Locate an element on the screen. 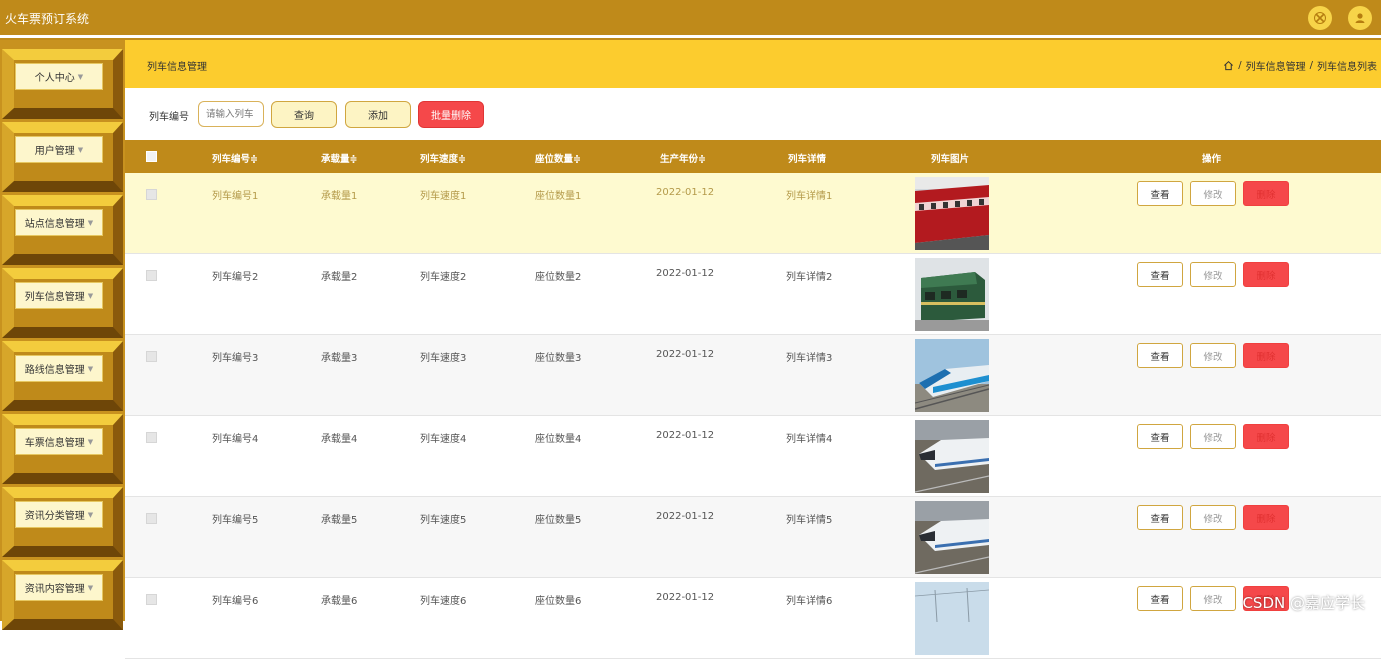  column-header-detail: 列车详情 is located at coordinates (807, 158).